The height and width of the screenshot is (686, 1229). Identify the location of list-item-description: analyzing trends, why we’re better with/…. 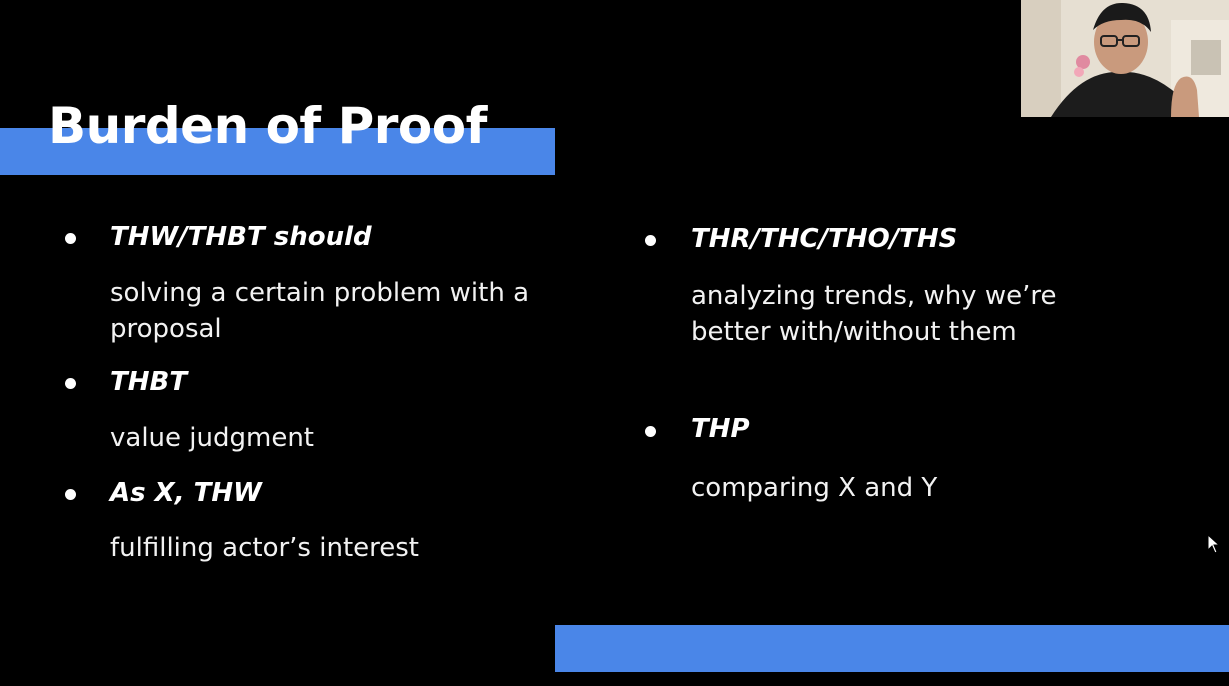
(874, 314).